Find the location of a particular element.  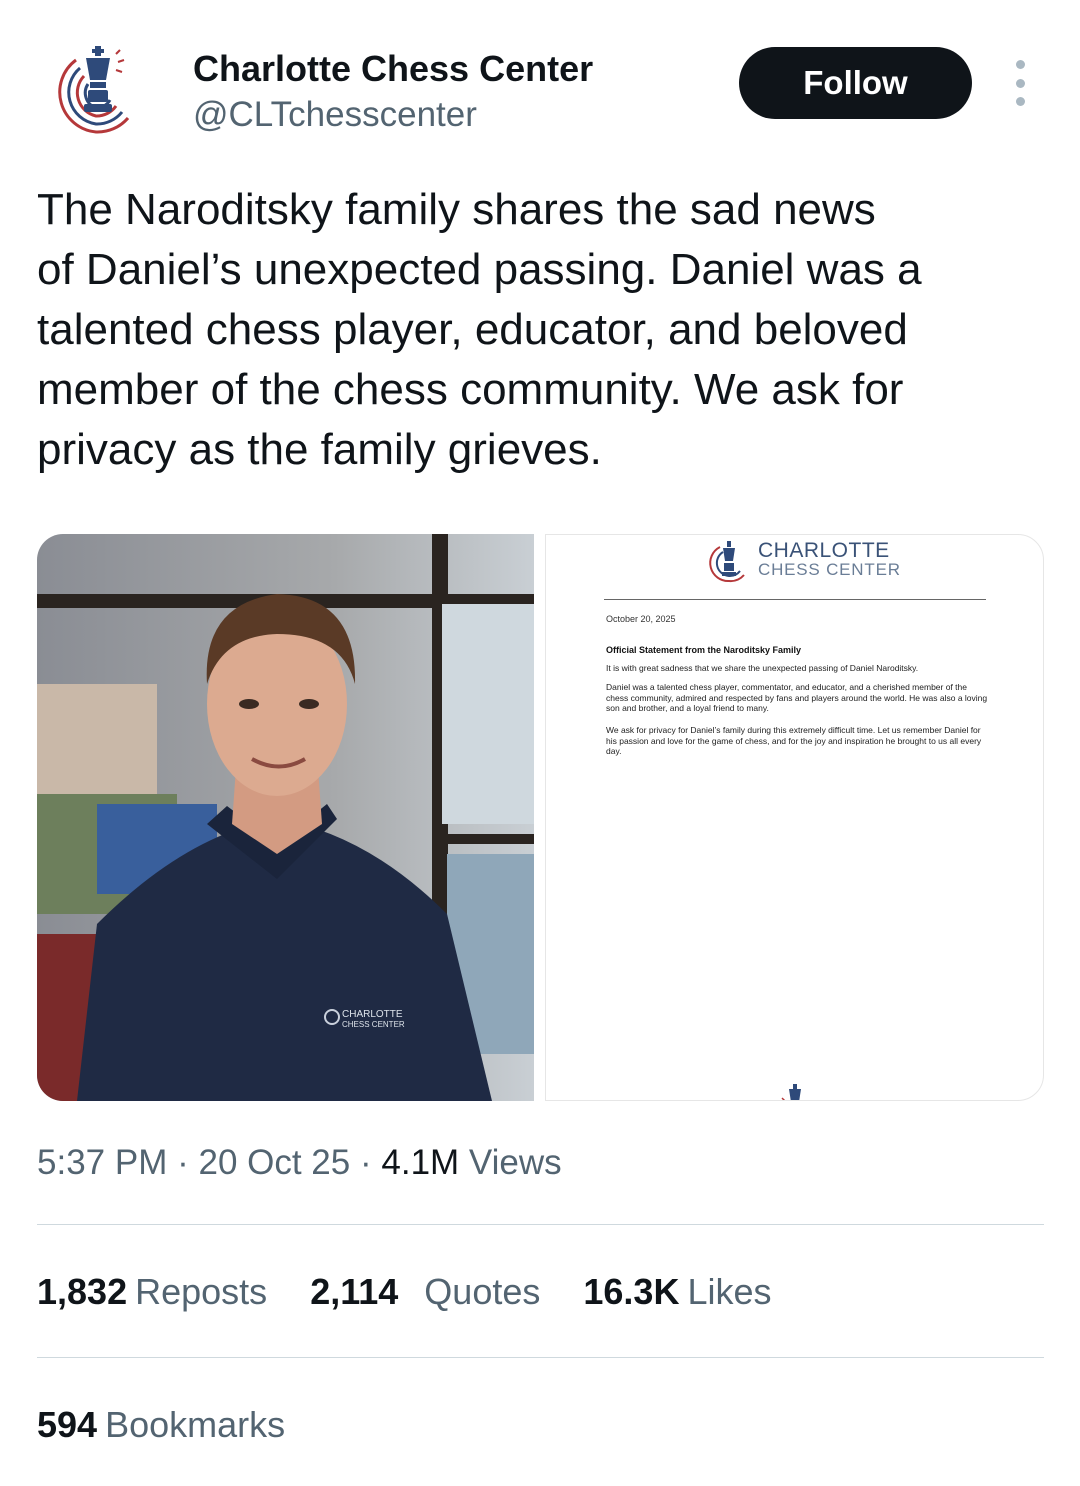

bookmarks-count: 594 is located at coordinates (67, 1424).